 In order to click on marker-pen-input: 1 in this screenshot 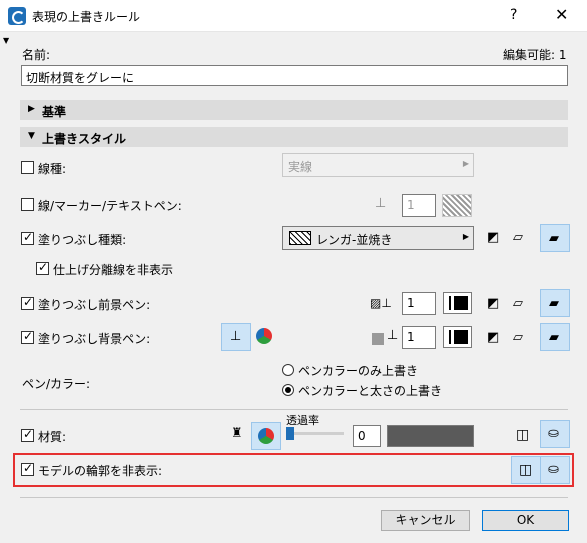, I will do `click(419, 205)`.